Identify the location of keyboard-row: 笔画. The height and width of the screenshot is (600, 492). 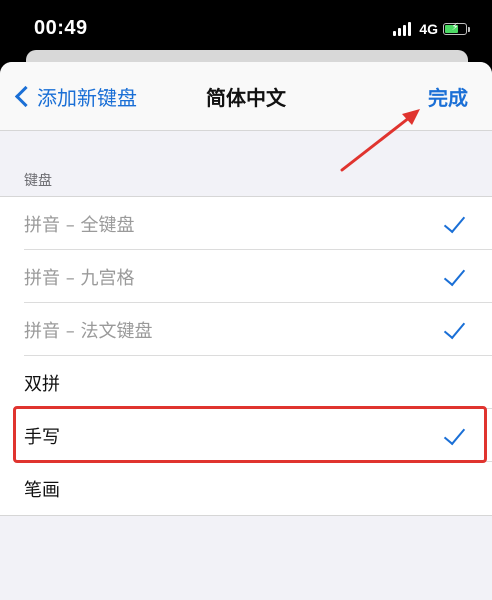
(246, 488).